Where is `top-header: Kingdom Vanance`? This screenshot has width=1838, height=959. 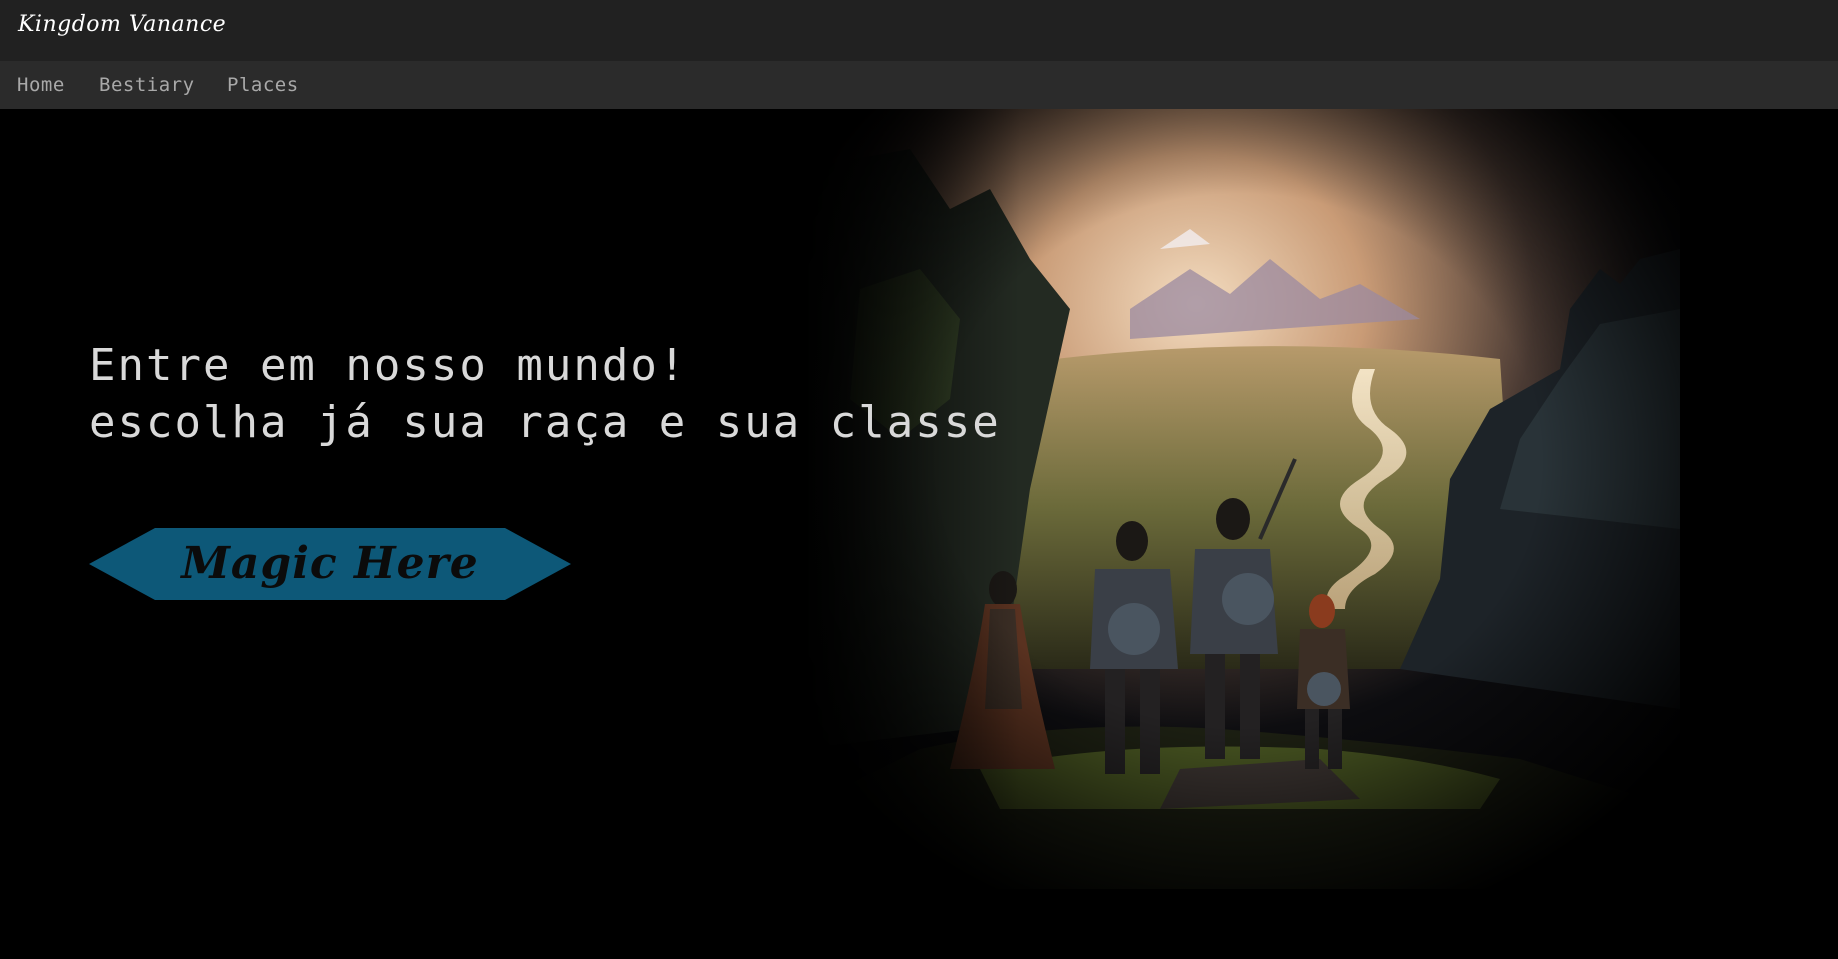
top-header: Kingdom Vanance is located at coordinates (919, 30).